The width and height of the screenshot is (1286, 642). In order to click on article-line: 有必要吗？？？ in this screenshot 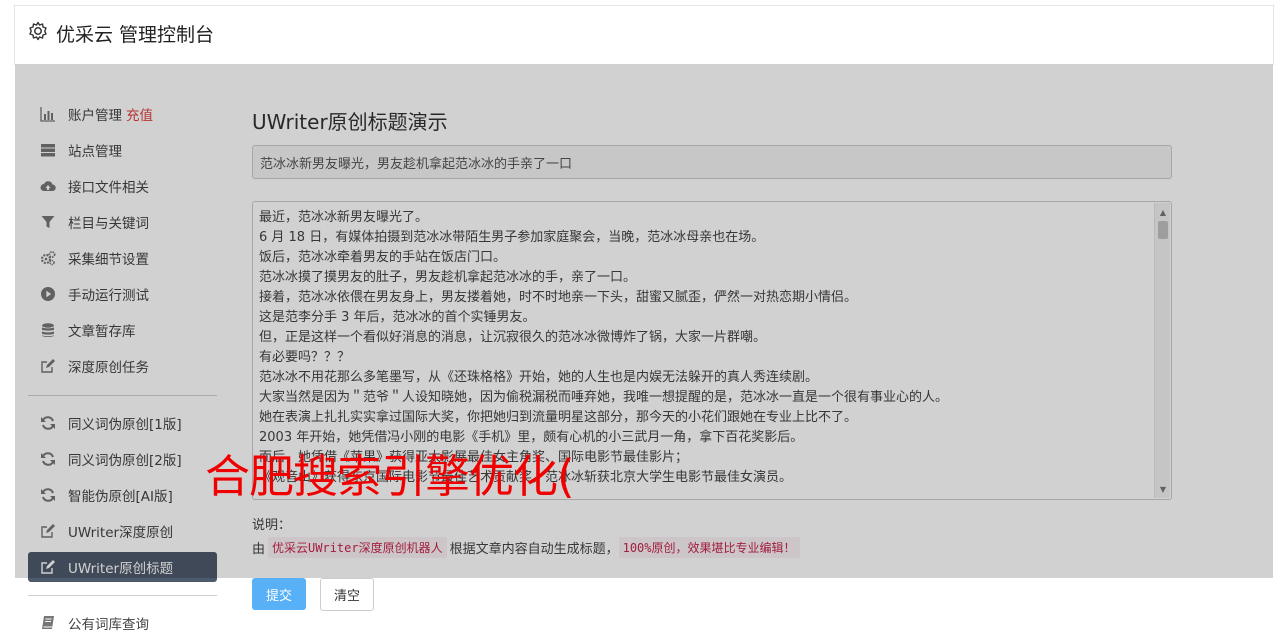, I will do `click(305, 357)`.